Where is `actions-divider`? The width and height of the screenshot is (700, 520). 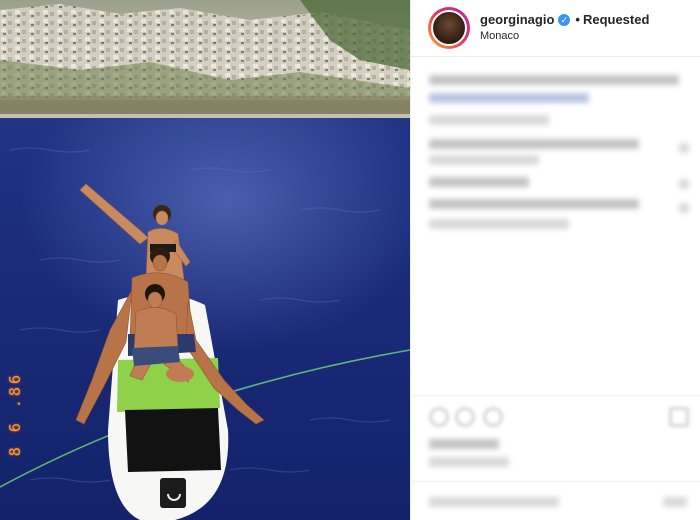 actions-divider is located at coordinates (555, 395).